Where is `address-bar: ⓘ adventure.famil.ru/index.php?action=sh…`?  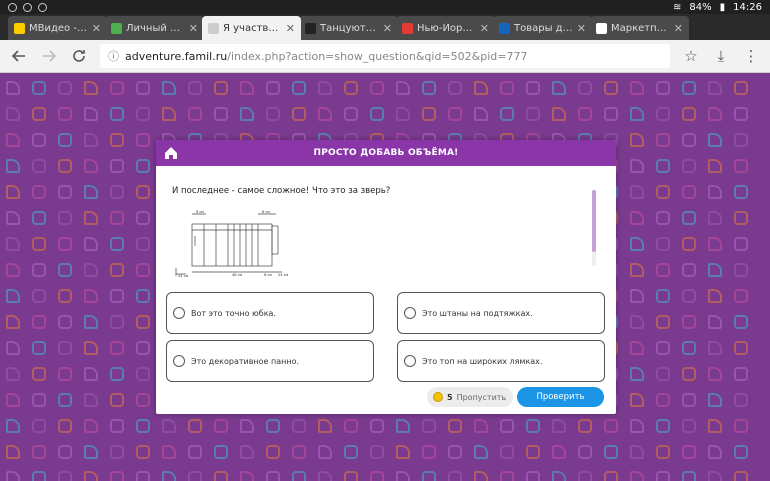
address-bar: ⓘ adventure.famil.ru/index.php?action=sh… is located at coordinates (385, 56).